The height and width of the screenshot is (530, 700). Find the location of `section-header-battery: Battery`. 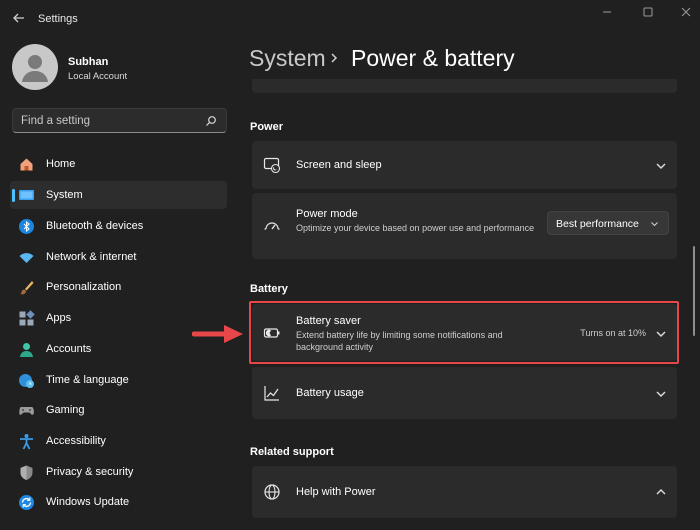

section-header-battery: Battery is located at coordinates (269, 289).